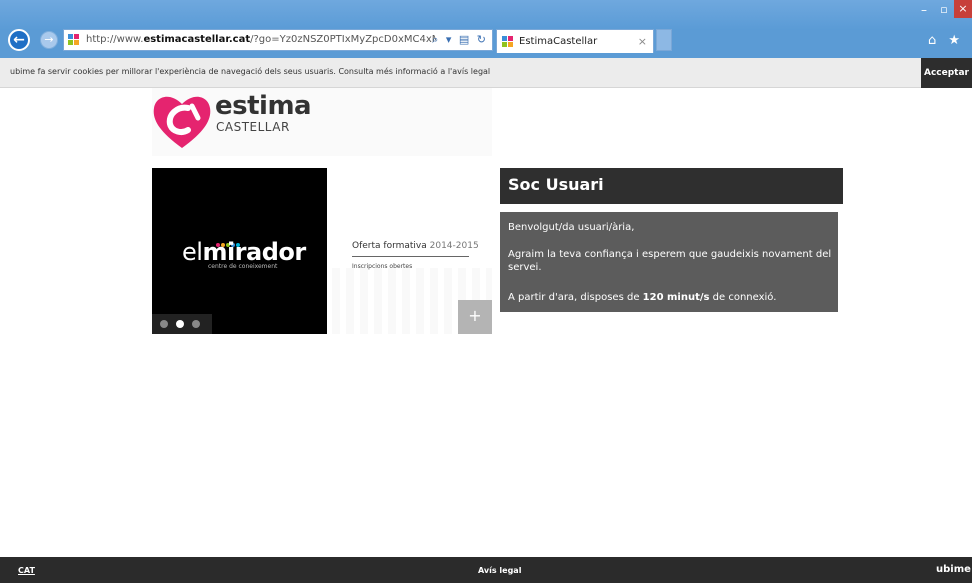  Describe the element at coordinates (486, 15) in the screenshot. I see `title-bar` at that location.